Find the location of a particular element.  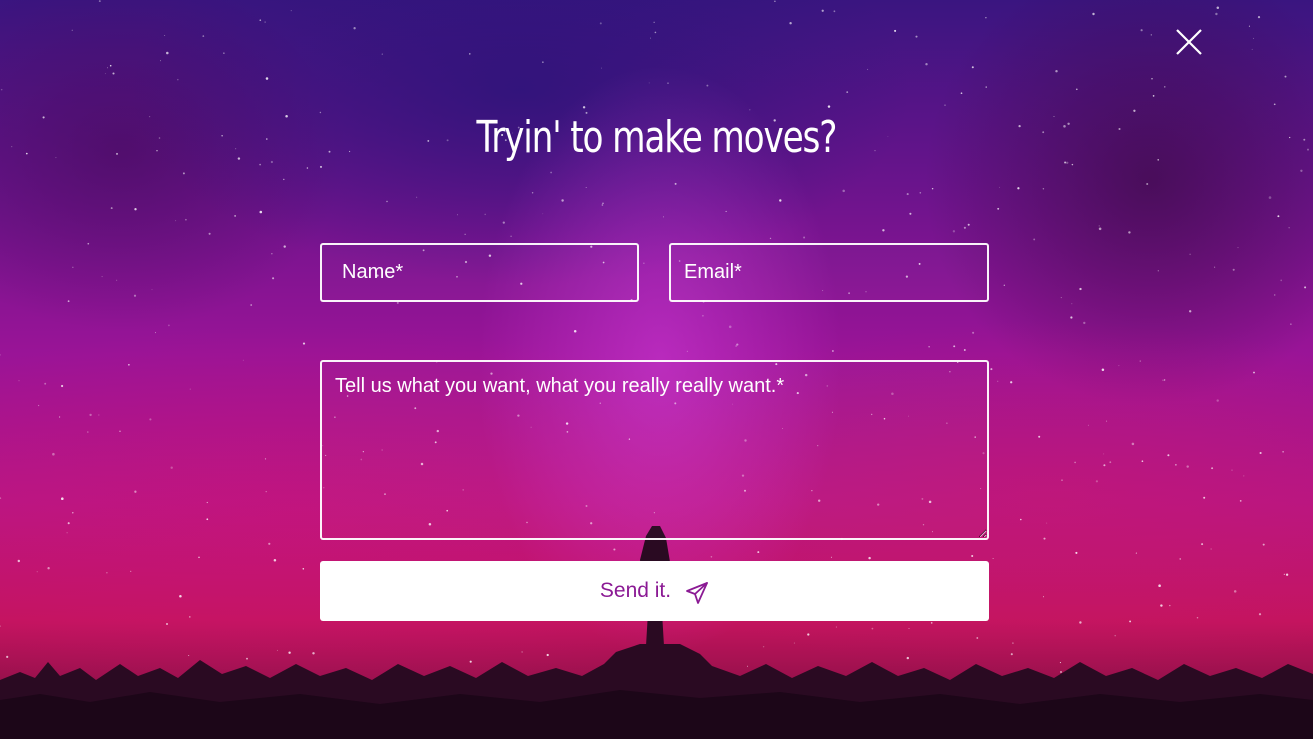

page-title: Tryin' to make moves? is located at coordinates (656, 137).